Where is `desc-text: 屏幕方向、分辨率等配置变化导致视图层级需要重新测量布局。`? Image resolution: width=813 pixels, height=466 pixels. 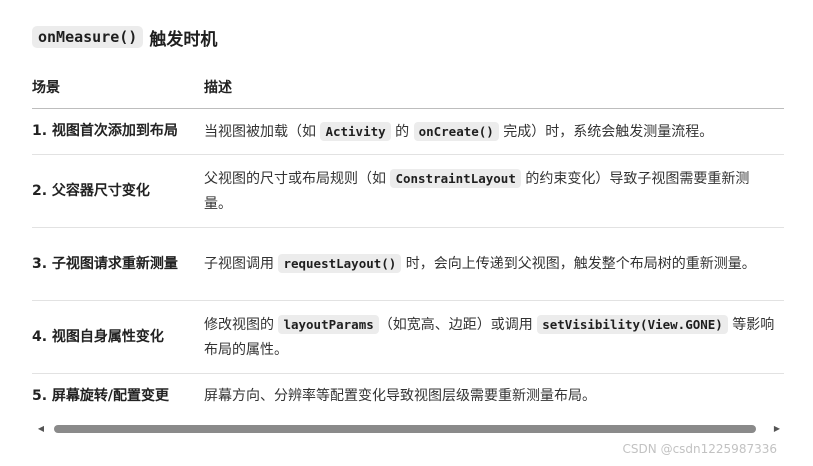
desc-text: 屏幕方向、分辨率等配置变化导致视图层级需要重新测量布局。 is located at coordinates (400, 396).